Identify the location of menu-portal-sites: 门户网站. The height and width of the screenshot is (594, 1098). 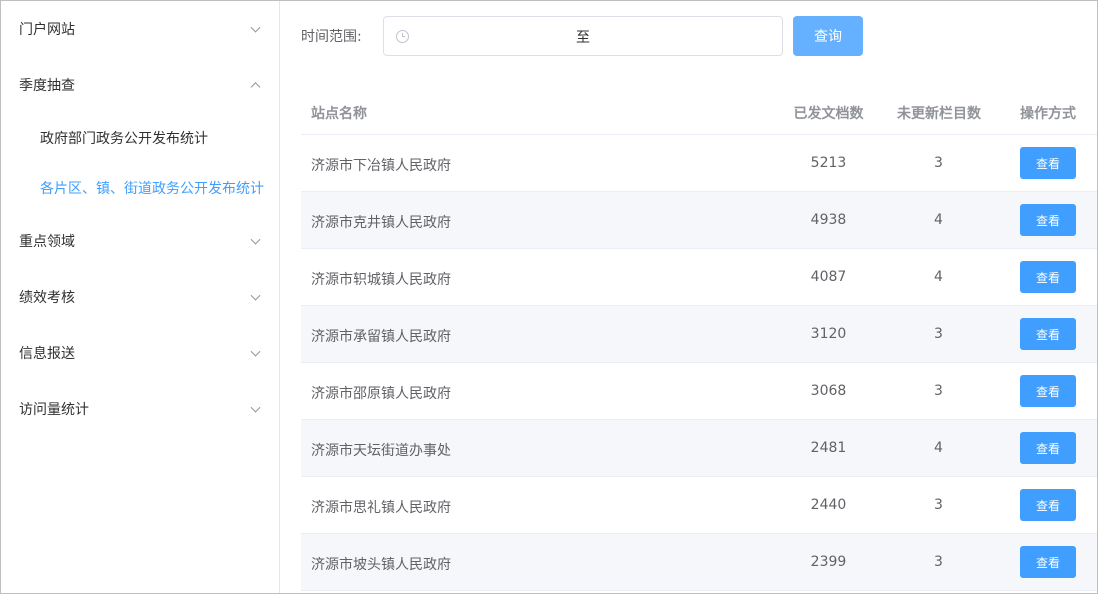
(140, 29).